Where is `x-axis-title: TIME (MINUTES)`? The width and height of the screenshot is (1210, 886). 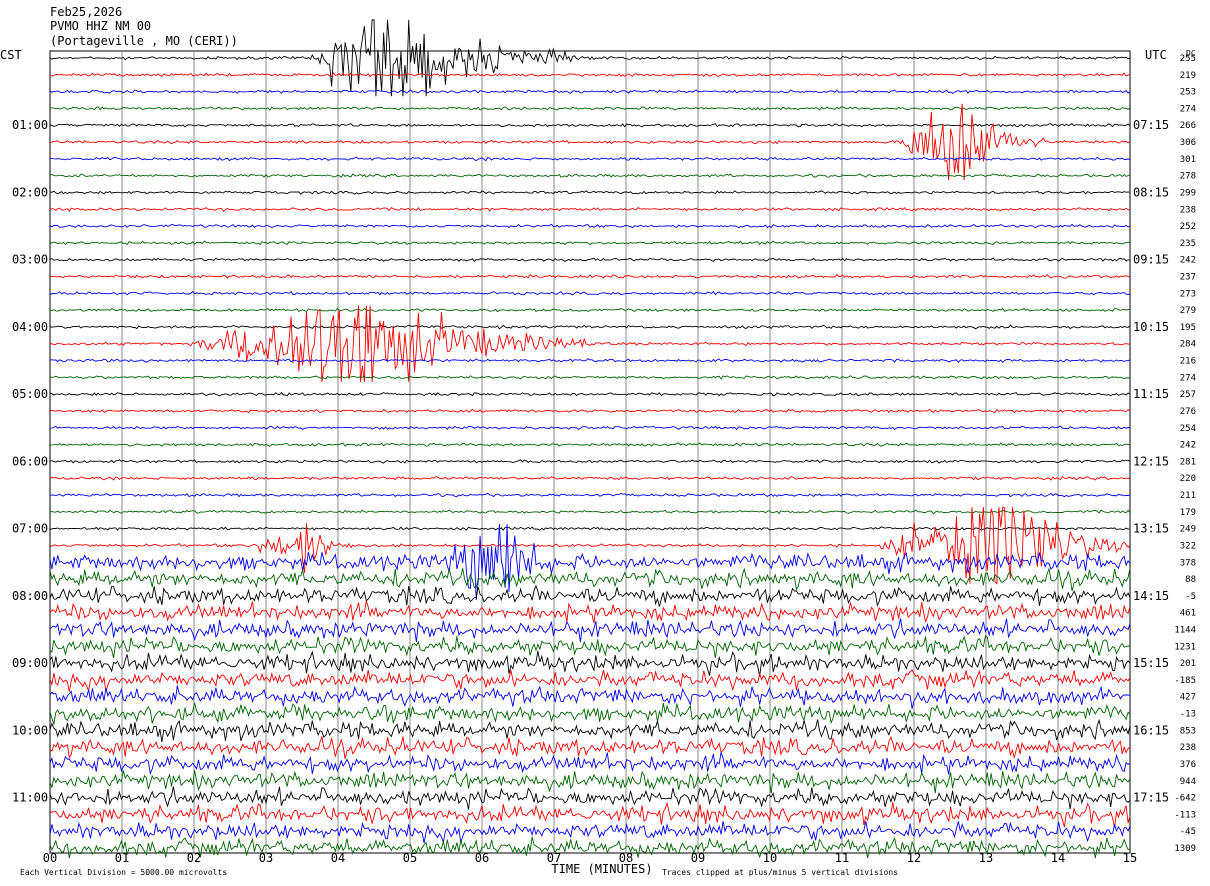
x-axis-title: TIME (MINUTES) is located at coordinates (601, 869).